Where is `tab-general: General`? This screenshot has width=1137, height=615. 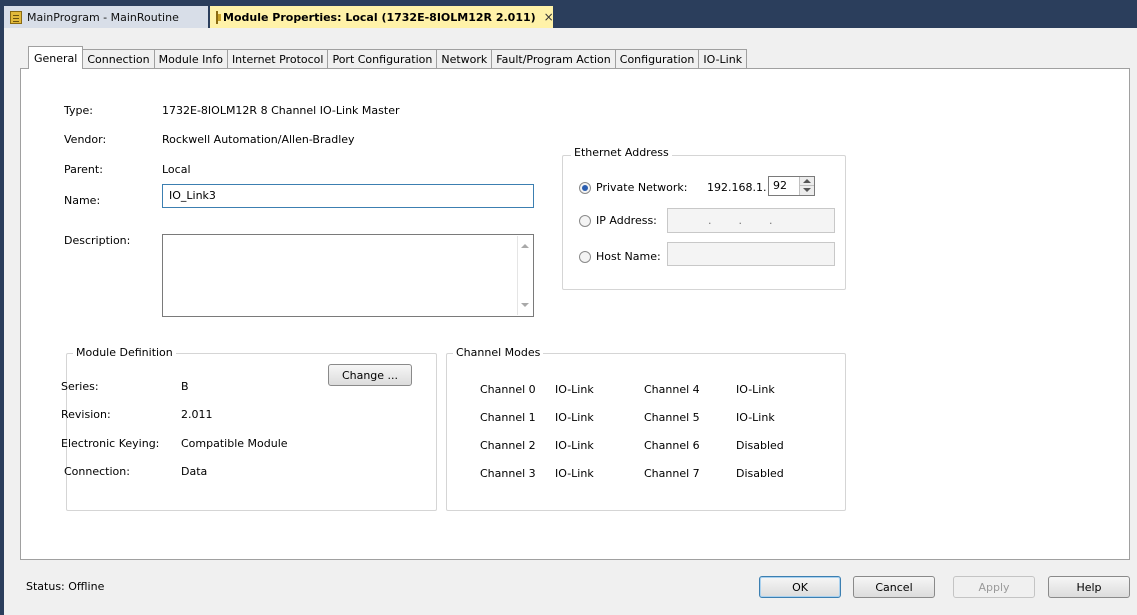 tab-general: General is located at coordinates (56, 57).